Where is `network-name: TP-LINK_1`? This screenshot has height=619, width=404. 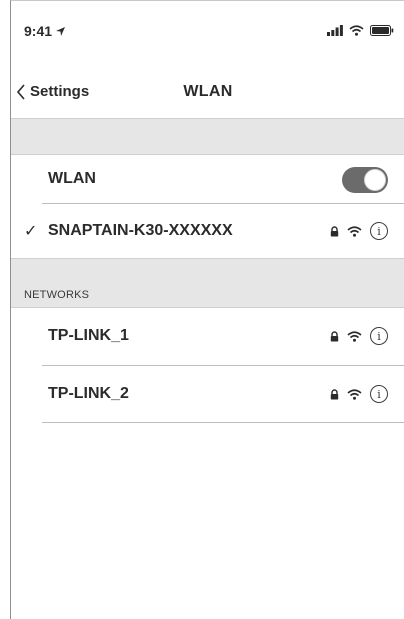
network-name: TP-LINK_1 is located at coordinates (88, 335).